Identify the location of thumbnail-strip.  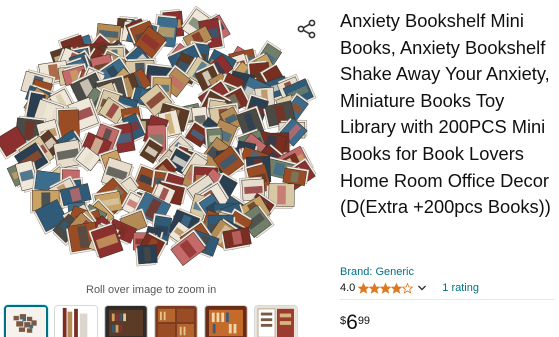
(151, 321).